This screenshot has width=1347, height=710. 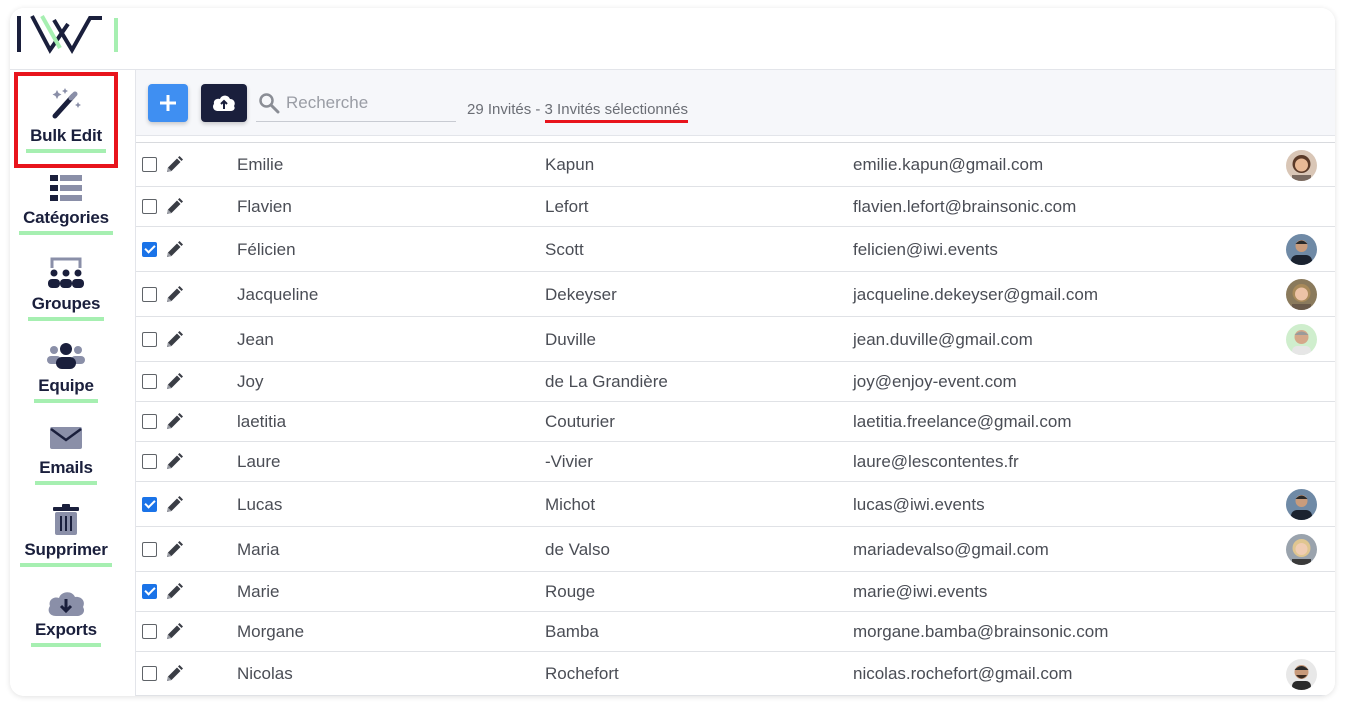 I want to click on email-cell: laure@lescontentes.fr, so click(x=936, y=461).